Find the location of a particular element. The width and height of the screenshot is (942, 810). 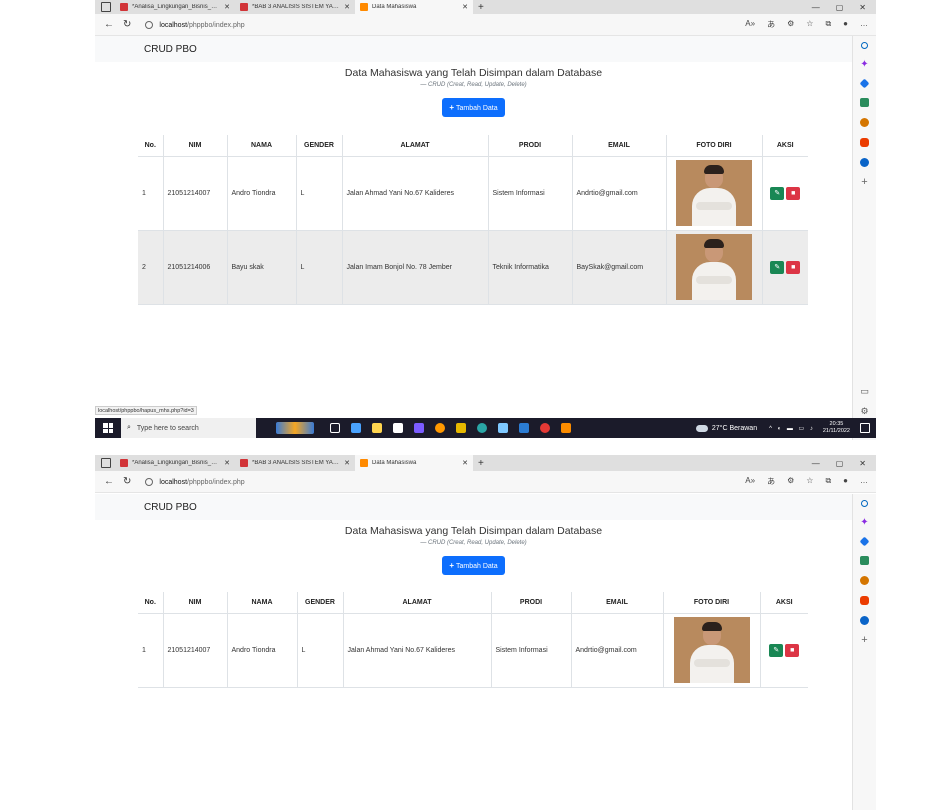

chrome-canary-icon is located at coordinates (440, 428).